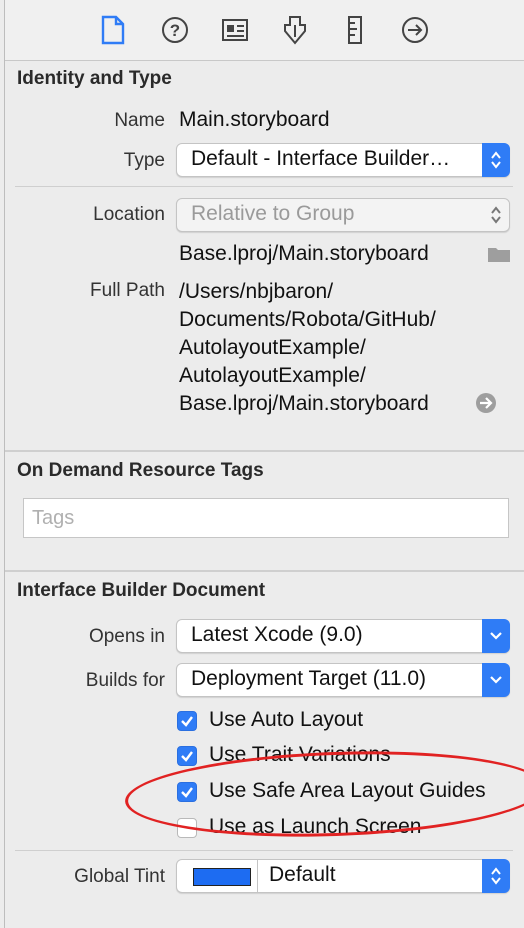  Describe the element at coordinates (141, 590) in the screenshot. I see `ib-section-title: Interface Builder Document` at that location.